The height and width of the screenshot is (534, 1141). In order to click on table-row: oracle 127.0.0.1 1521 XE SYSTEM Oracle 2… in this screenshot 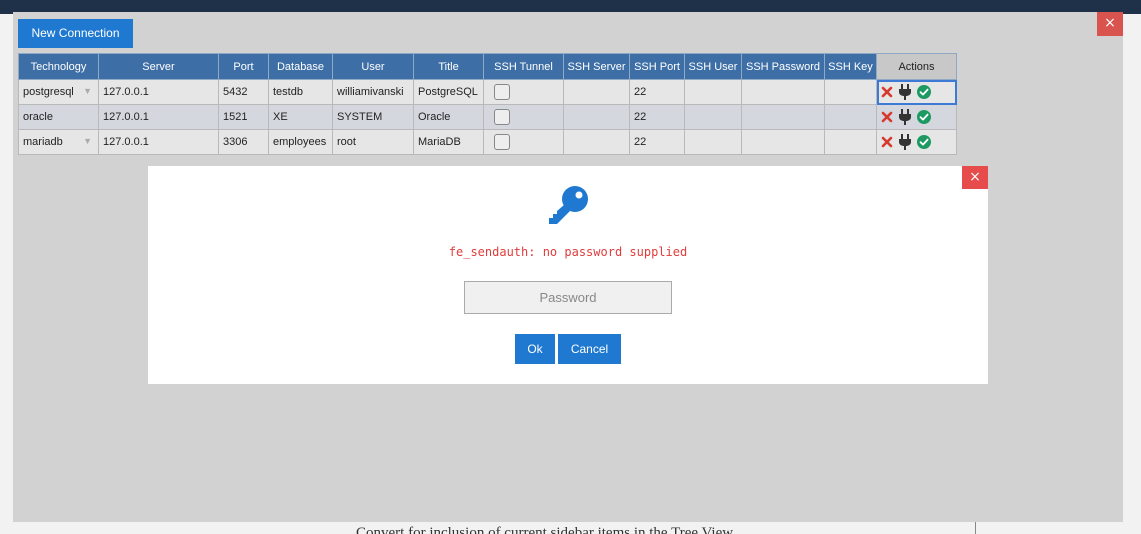, I will do `click(487, 117)`.